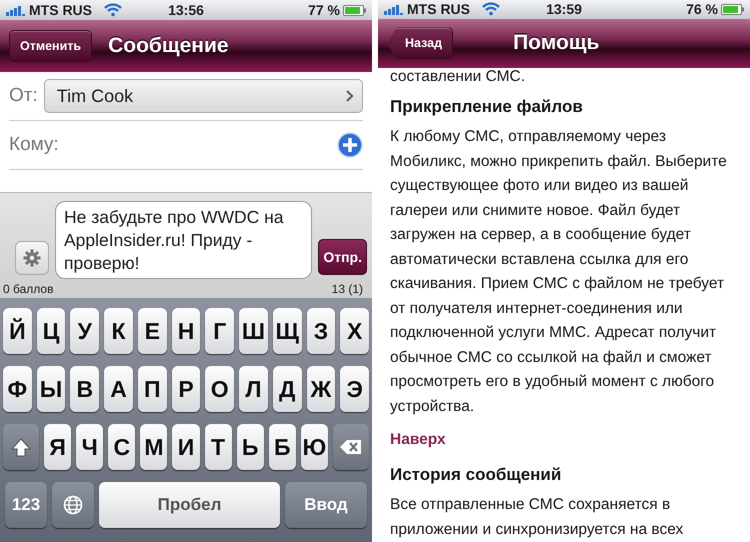 The image size is (750, 542). What do you see at coordinates (186, 389) in the screenshot?
I see `key: Р` at bounding box center [186, 389].